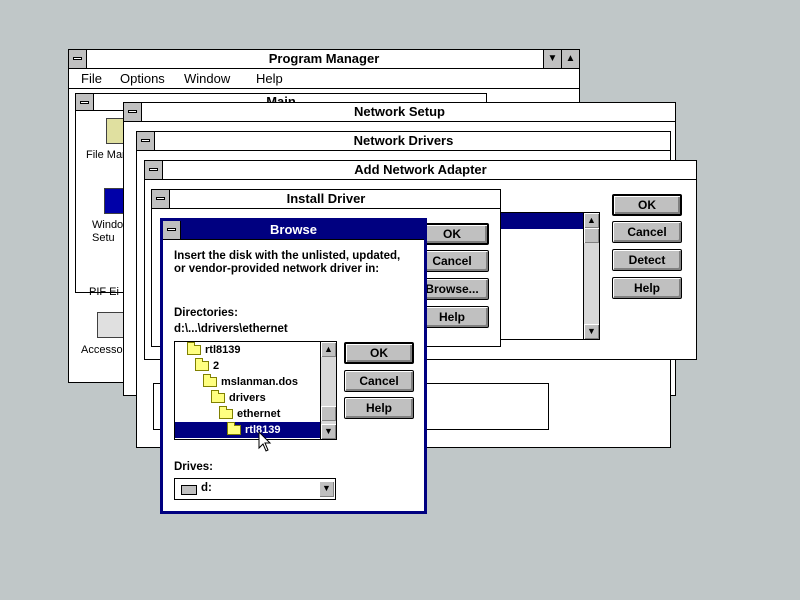  What do you see at coordinates (647, 260) in the screenshot?
I see `add-adapter-detect-button: Detect` at bounding box center [647, 260].